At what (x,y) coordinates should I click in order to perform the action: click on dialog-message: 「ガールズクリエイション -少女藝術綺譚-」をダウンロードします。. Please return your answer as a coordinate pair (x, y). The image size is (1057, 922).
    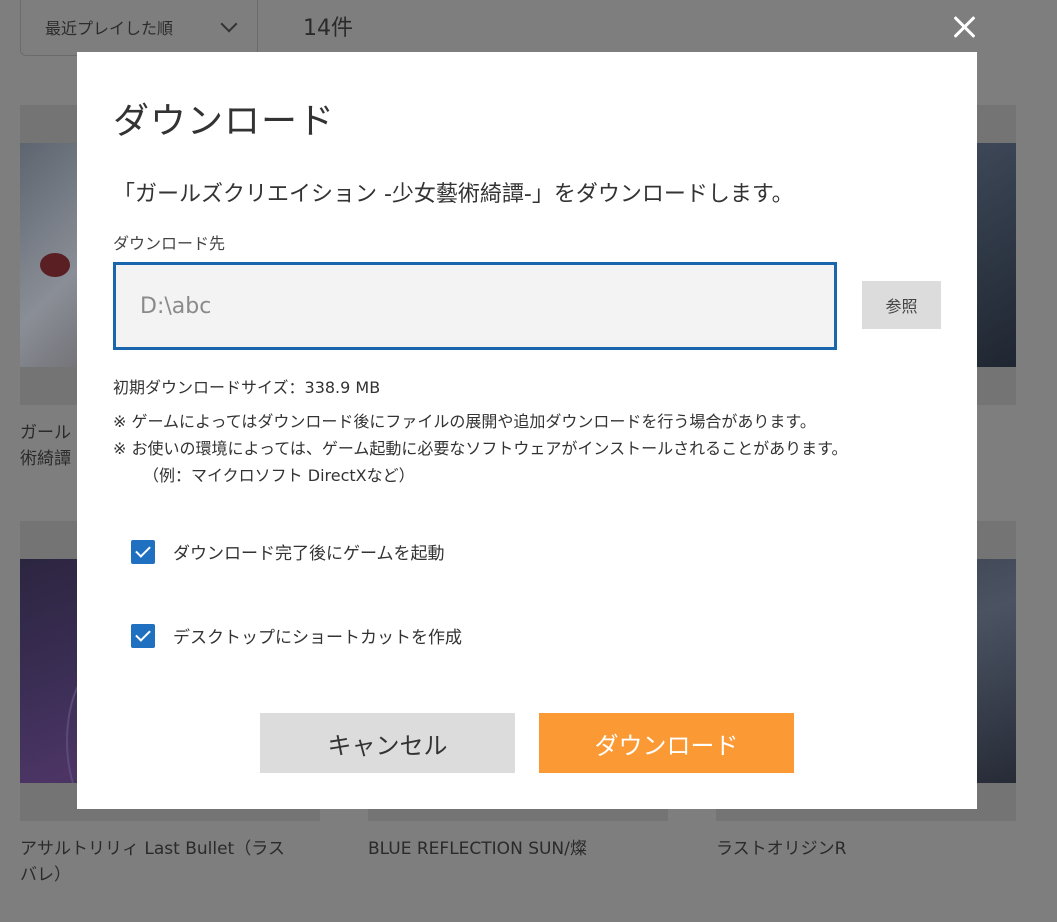
    Looking at the image, I should click on (453, 194).